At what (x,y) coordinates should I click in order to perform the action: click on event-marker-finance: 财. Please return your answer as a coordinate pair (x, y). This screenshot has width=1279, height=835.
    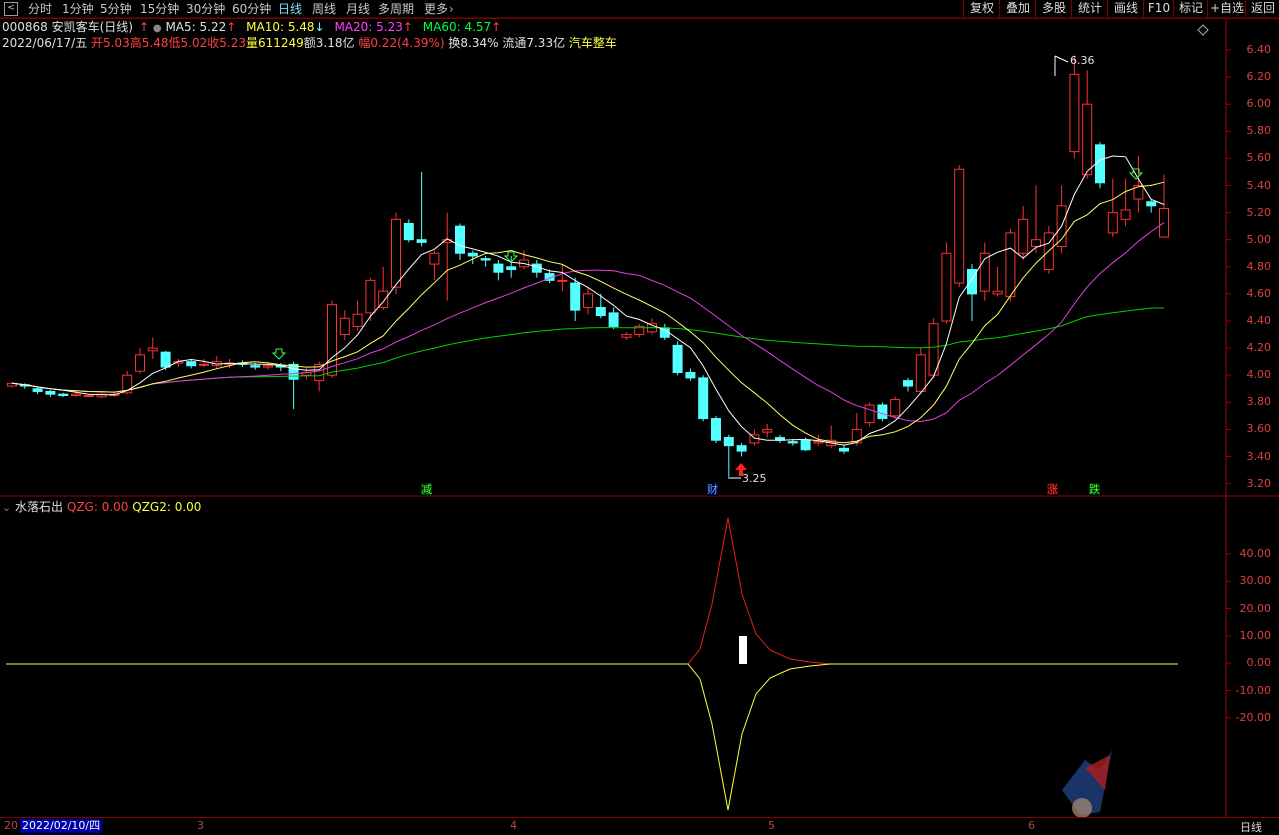
    Looking at the image, I should click on (712, 489).